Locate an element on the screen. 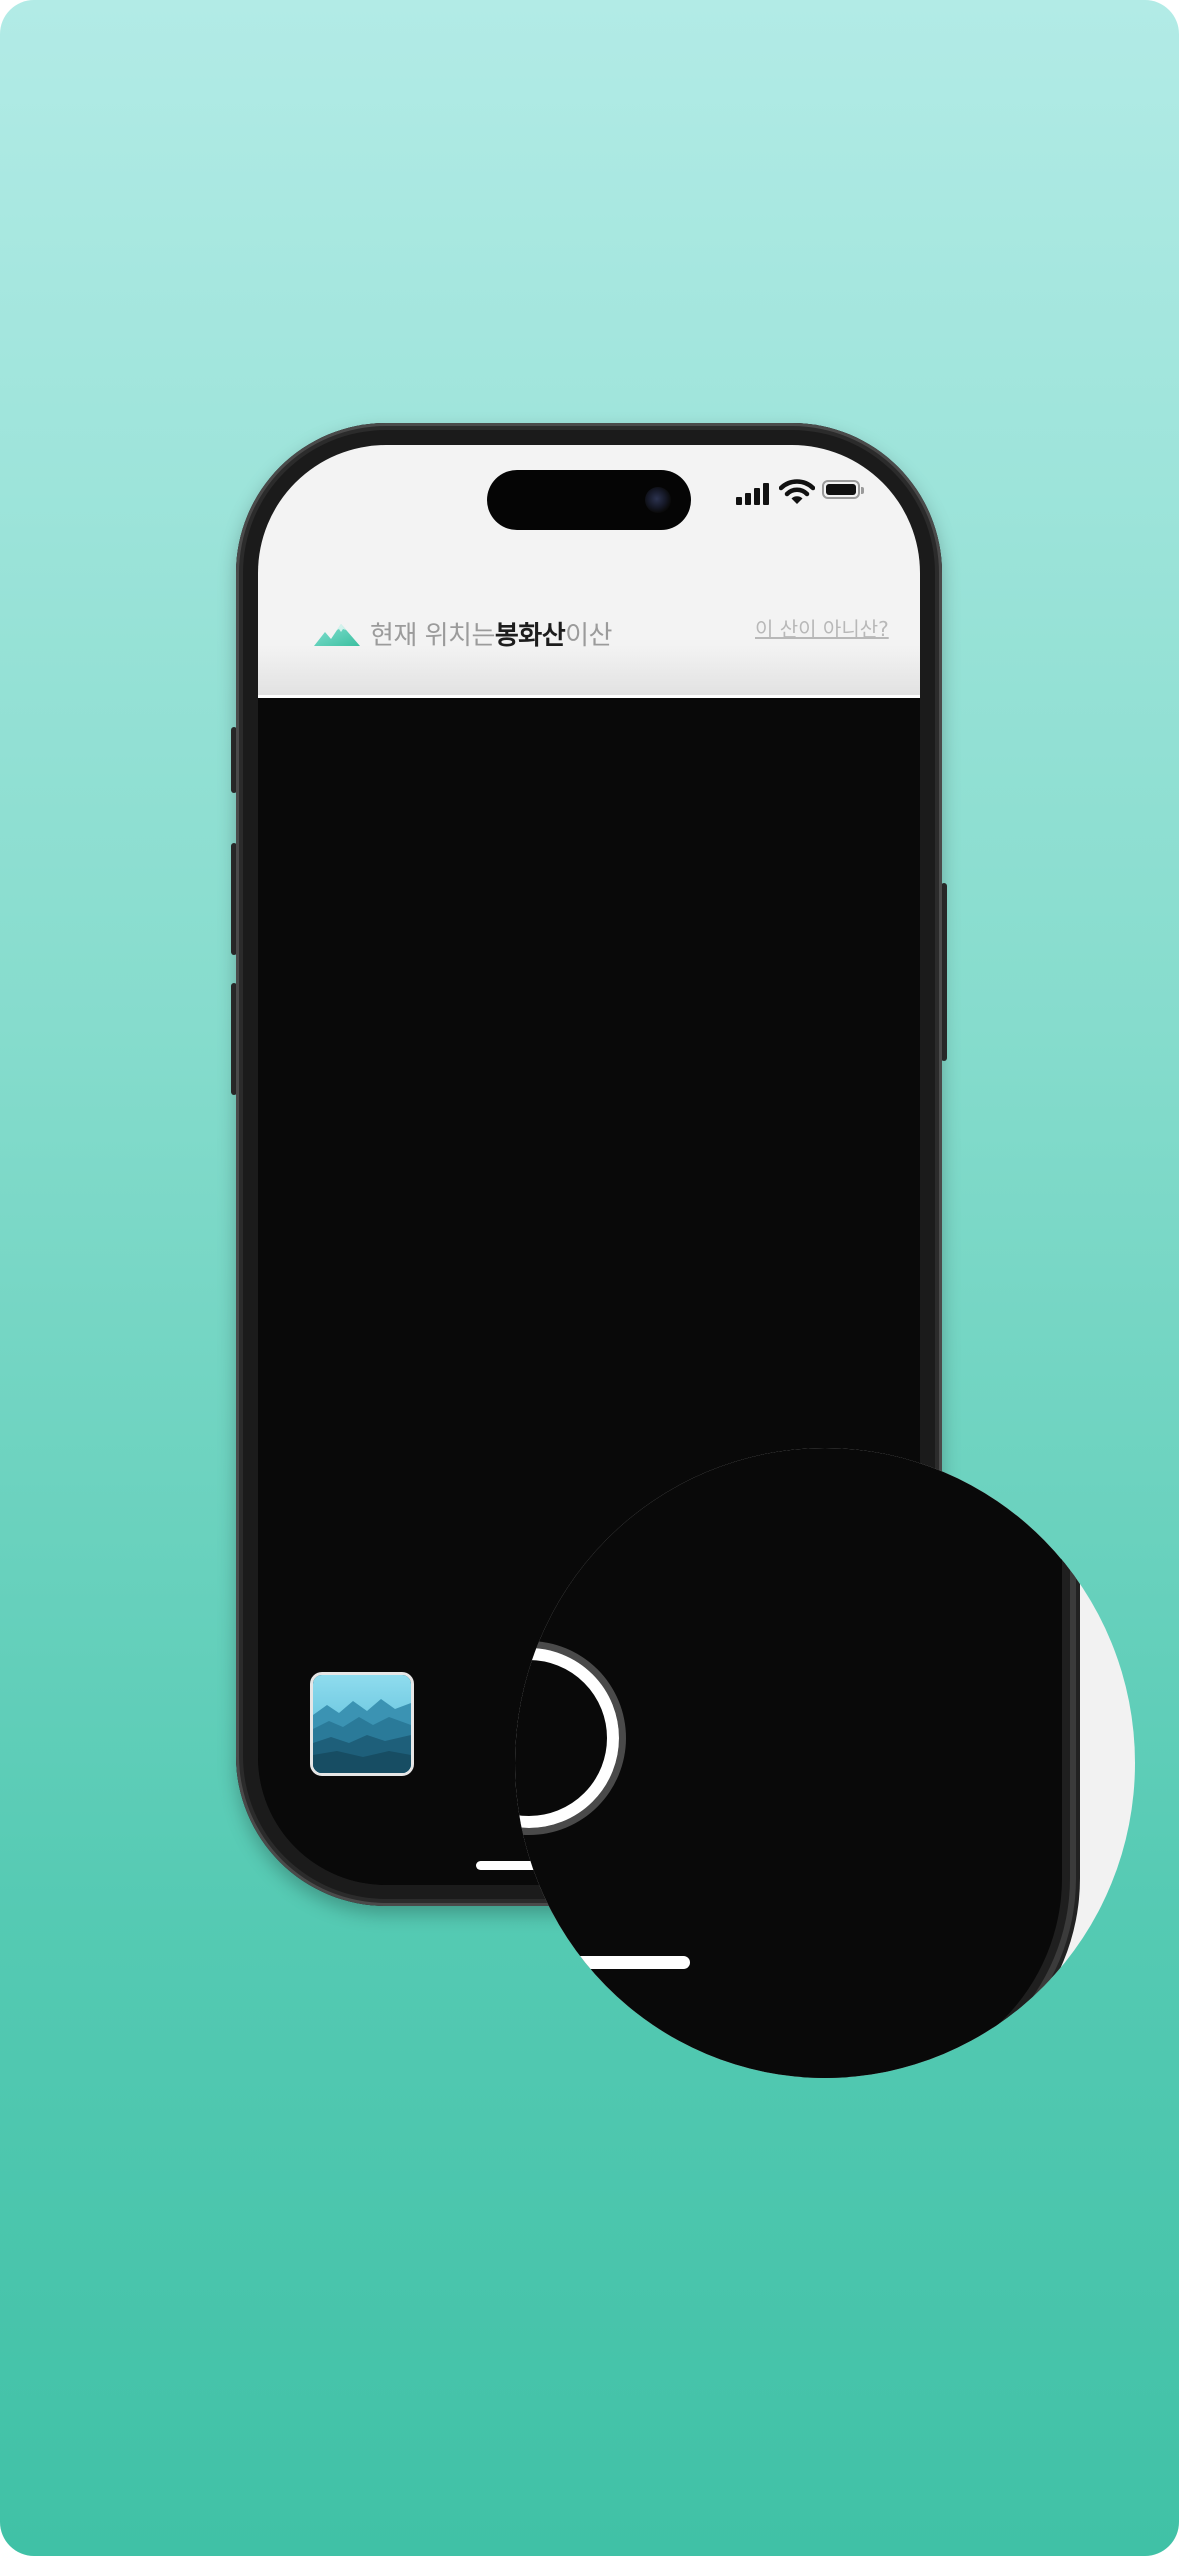  front-camera-icon is located at coordinates (658, 500).